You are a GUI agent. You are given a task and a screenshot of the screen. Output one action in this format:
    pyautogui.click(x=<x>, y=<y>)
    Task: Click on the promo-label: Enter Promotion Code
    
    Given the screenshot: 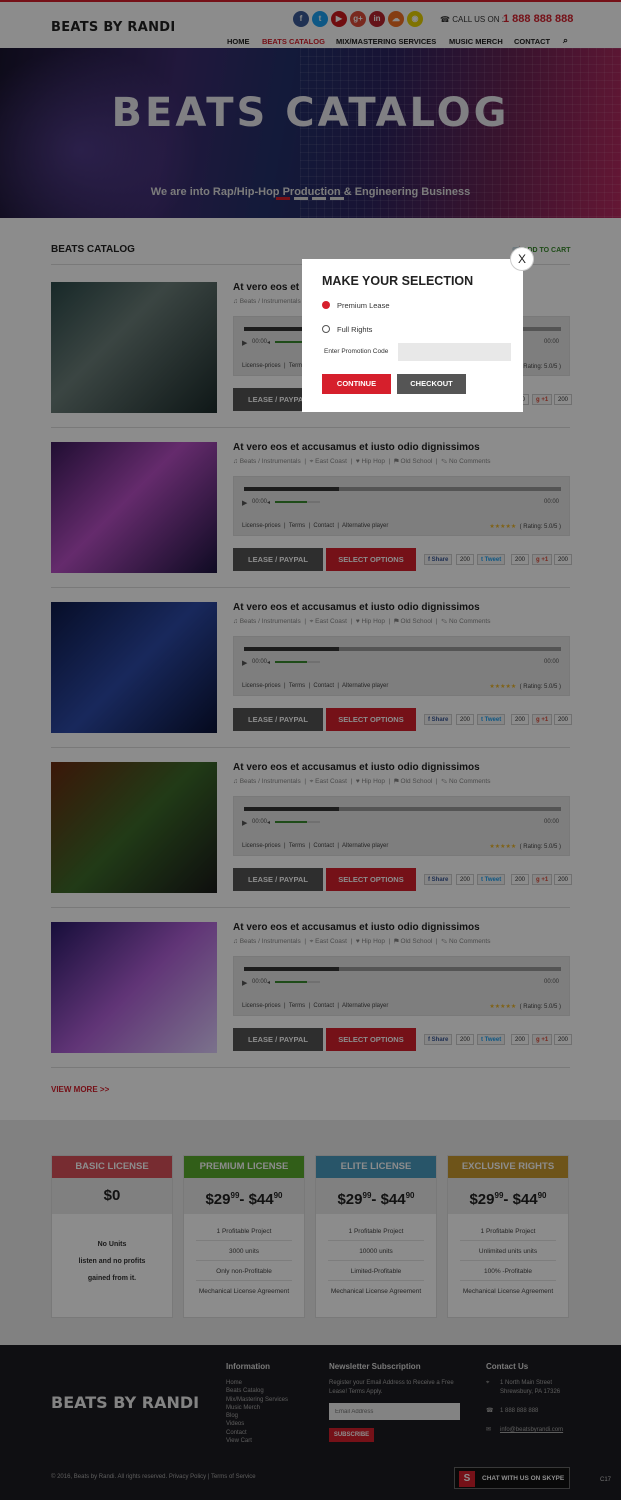 What is the action you would take?
    pyautogui.click(x=356, y=351)
    